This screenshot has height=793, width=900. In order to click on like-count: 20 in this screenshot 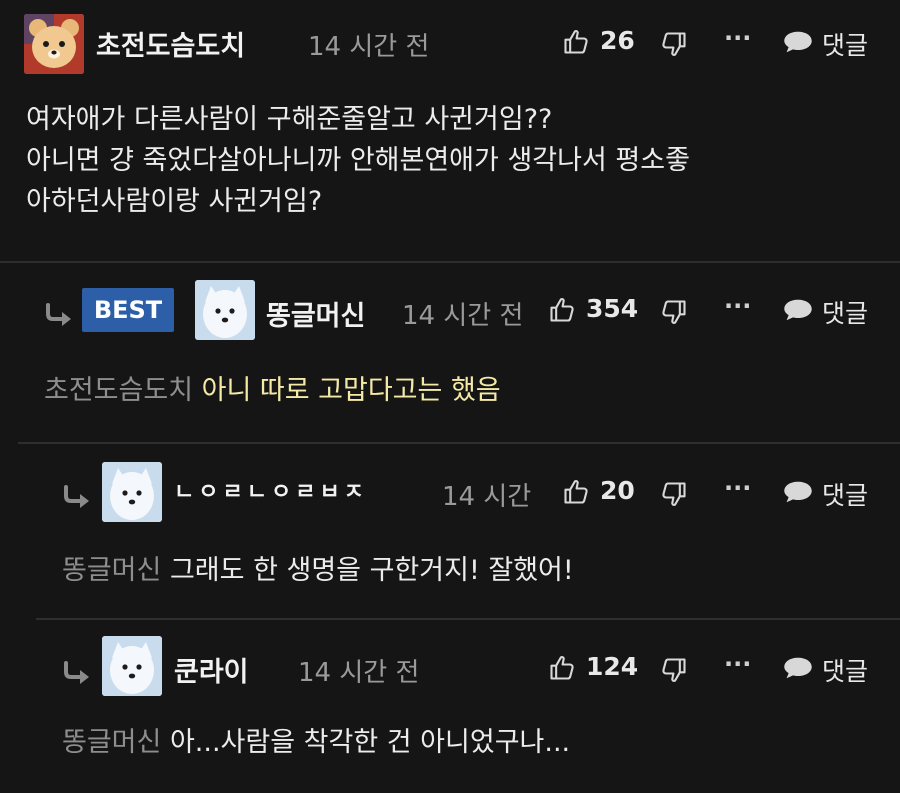, I will do `click(617, 490)`.